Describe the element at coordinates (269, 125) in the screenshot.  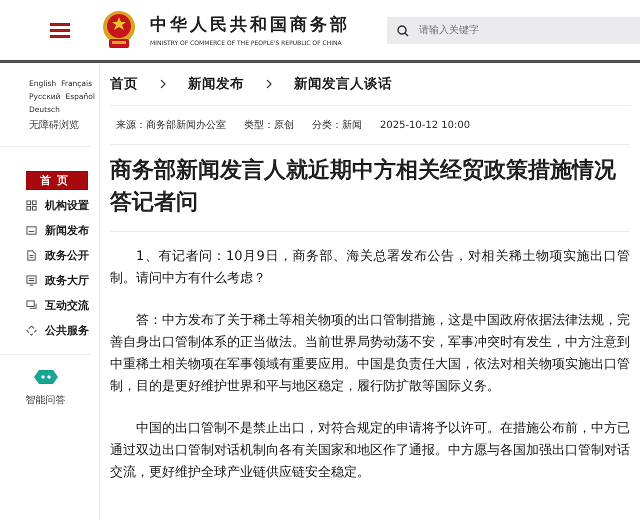
I see `article-meta: 类型：原创` at that location.